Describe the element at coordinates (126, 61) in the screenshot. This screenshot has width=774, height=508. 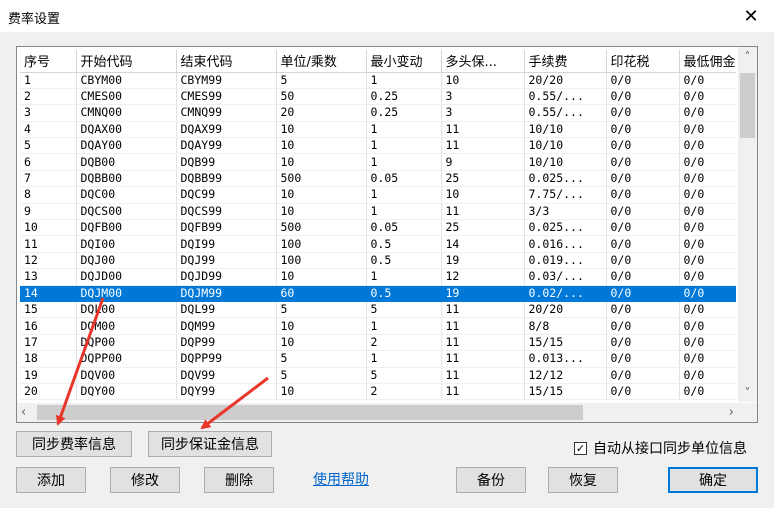
I see `column-header: 开始代码` at that location.